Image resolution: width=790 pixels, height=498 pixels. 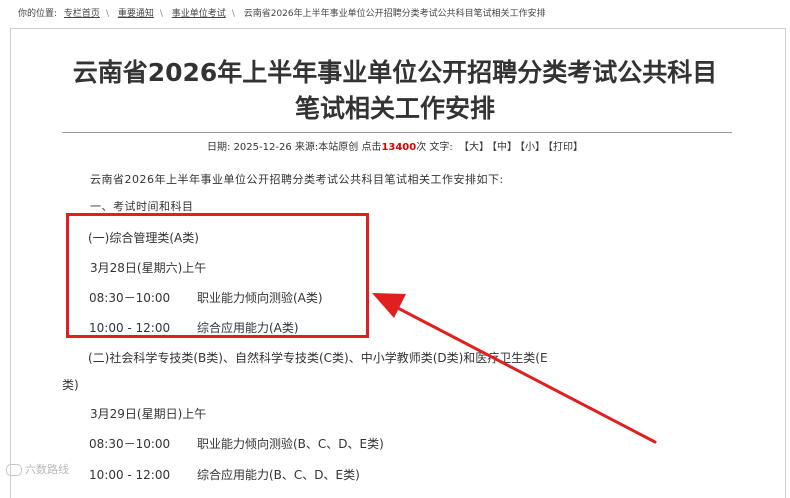 What do you see at coordinates (47, 469) in the screenshot?
I see `watermark-text: 六数路线` at bounding box center [47, 469].